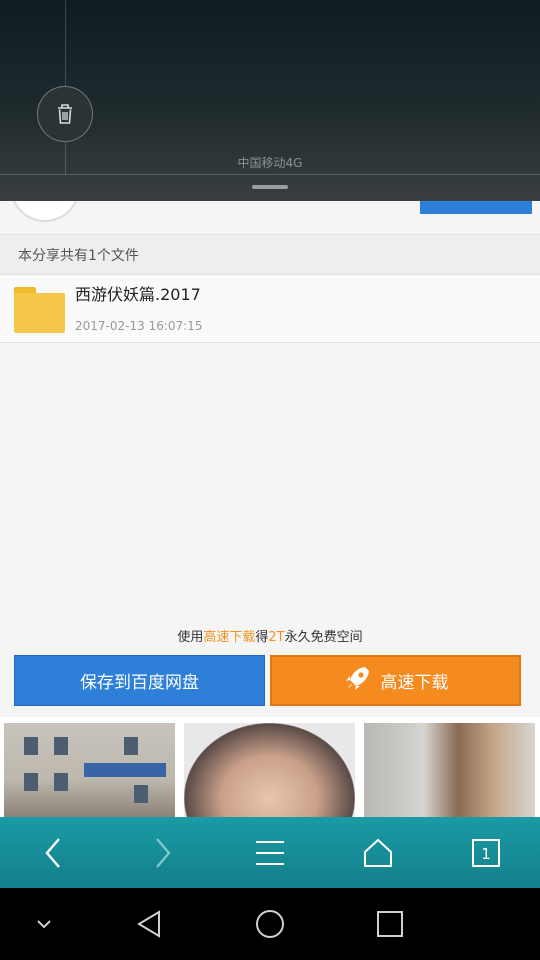 The height and width of the screenshot is (960, 540). Describe the element at coordinates (414, 683) in the screenshot. I see `fast-download-label: 高速下载` at that location.